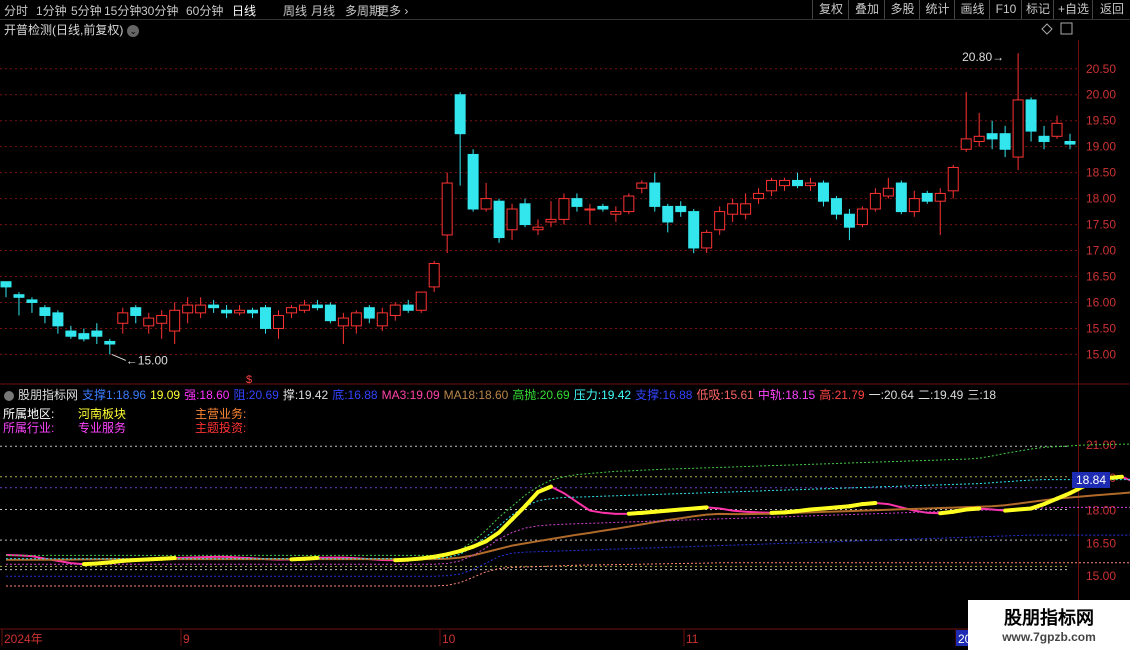 Image resolution: width=1130 pixels, height=650 pixels. Describe the element at coordinates (1101, 328) in the screenshot. I see `y-tick-label: 15.50` at that location.